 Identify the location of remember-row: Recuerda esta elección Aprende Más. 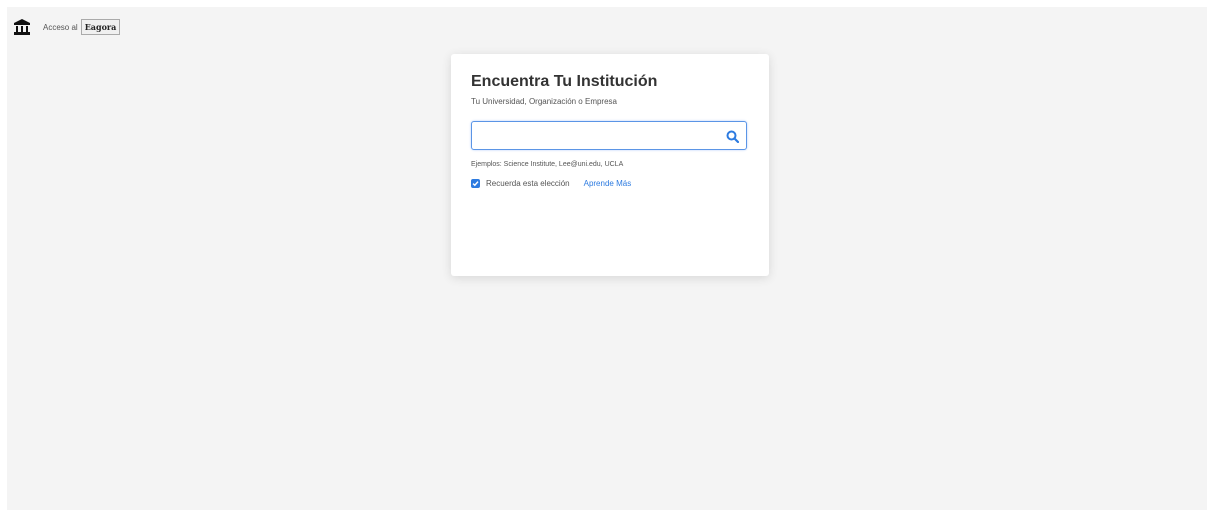
(551, 183).